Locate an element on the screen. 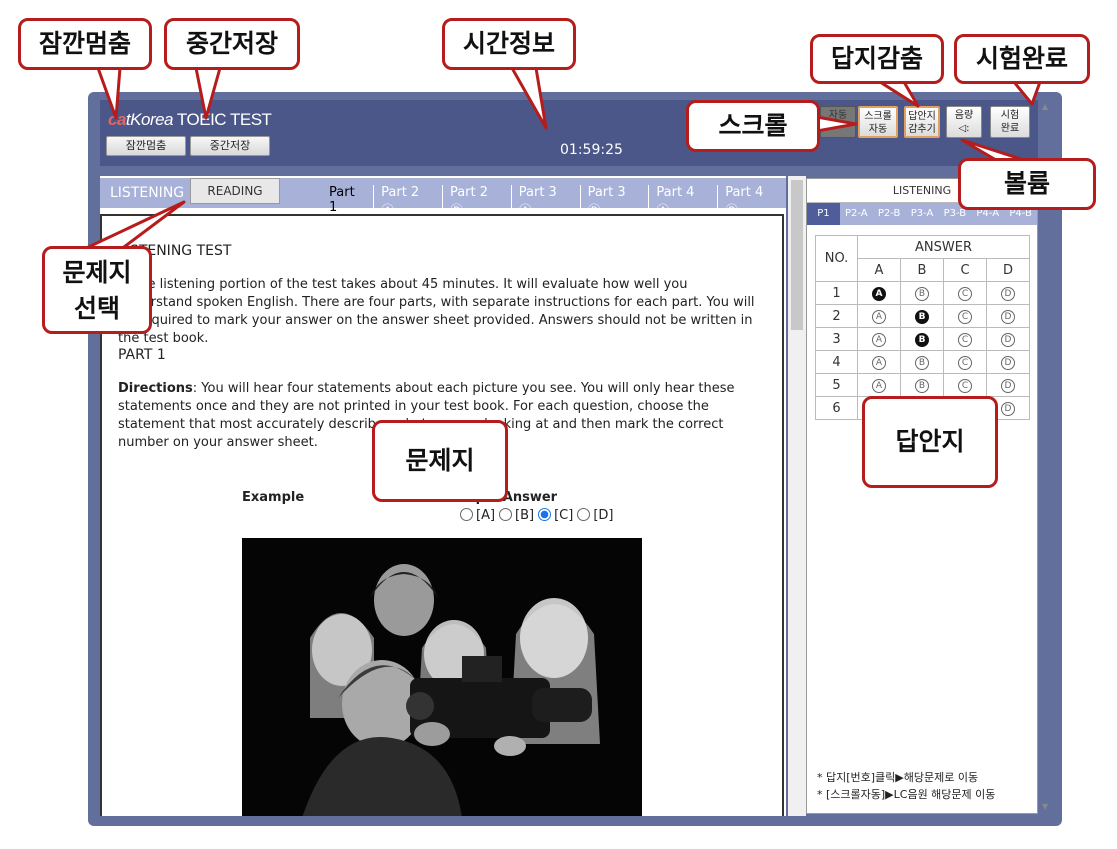 This screenshot has width=1117, height=849. choice-header-c: C is located at coordinates (965, 270).